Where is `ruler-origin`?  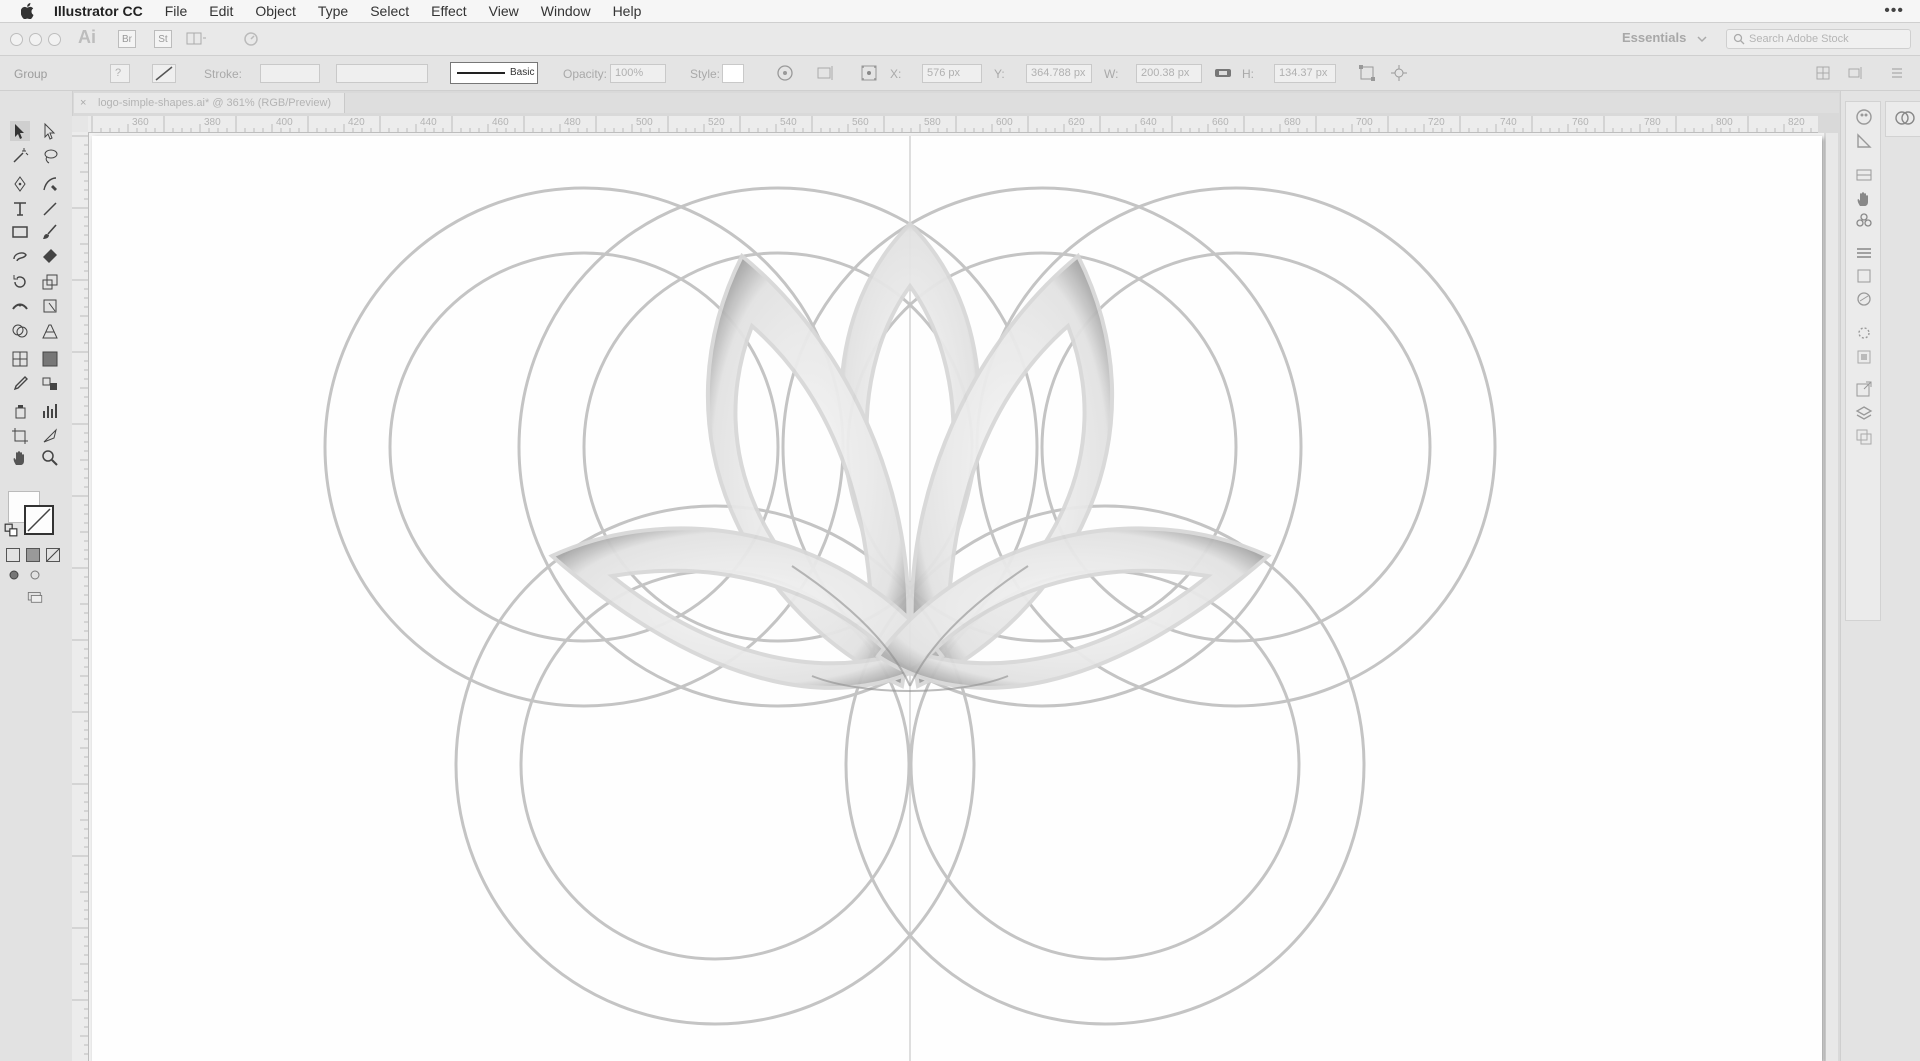 ruler-origin is located at coordinates (80, 124).